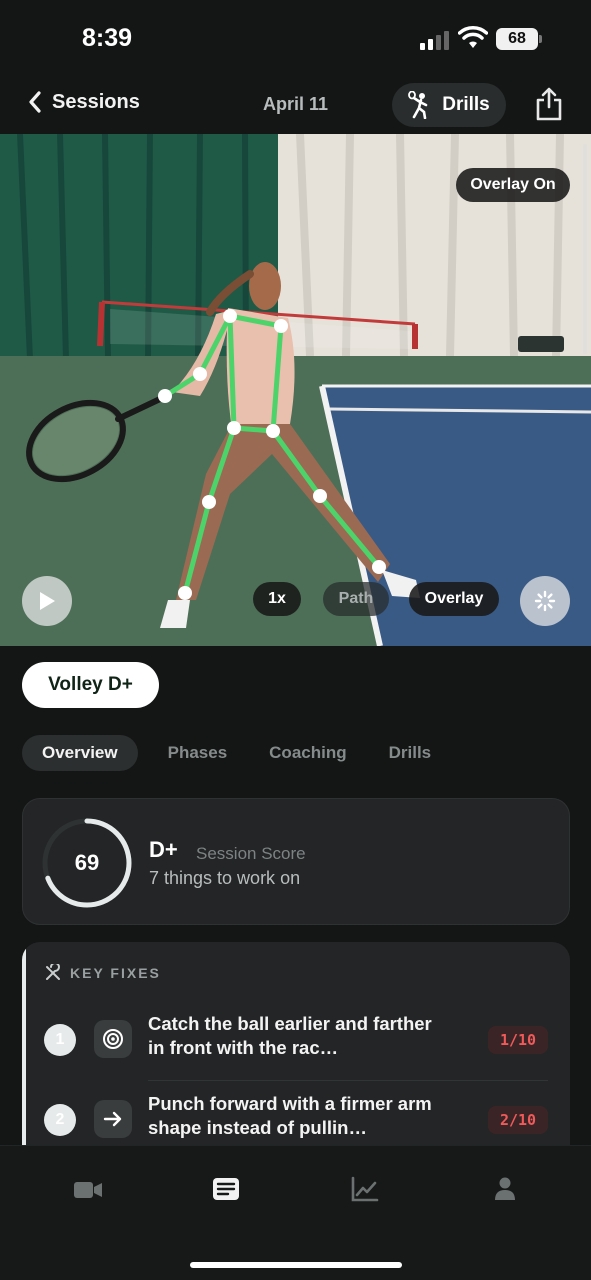  I want to click on bottom-tab-bar, so click(295, 1212).